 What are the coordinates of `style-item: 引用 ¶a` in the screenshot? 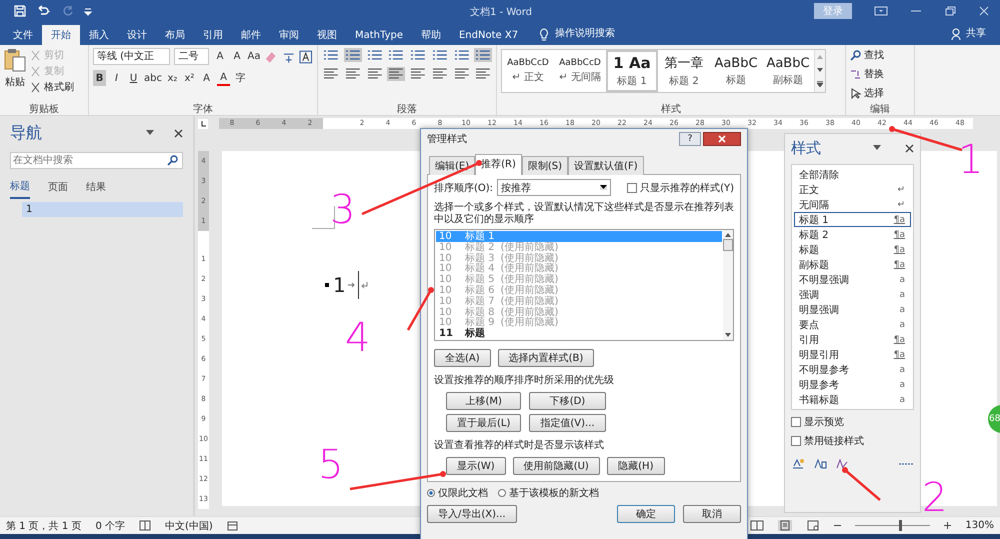 It's located at (852, 339).